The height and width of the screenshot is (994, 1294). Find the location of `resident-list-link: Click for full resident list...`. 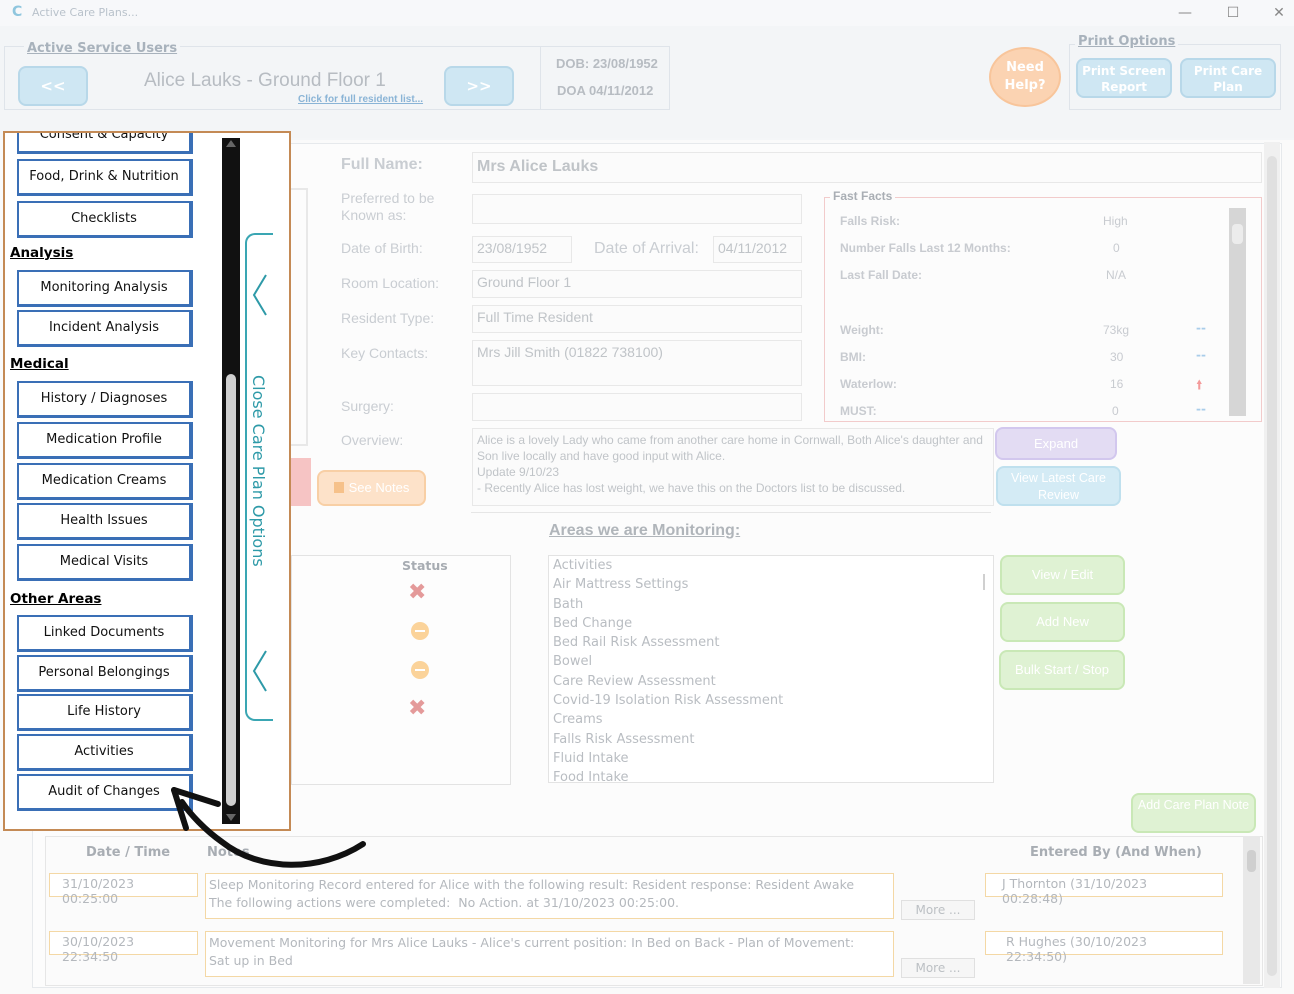

resident-list-link: Click for full resident list... is located at coordinates (360, 99).